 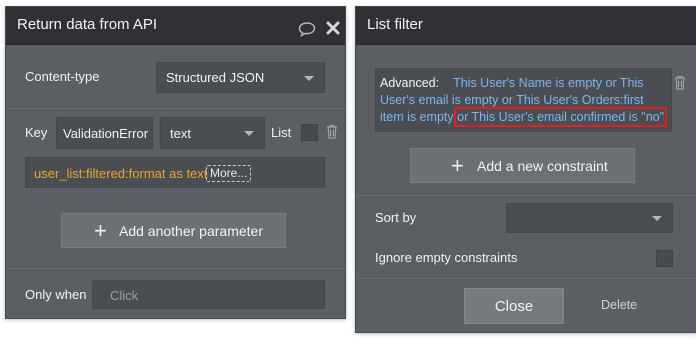 What do you see at coordinates (124, 295) in the screenshot?
I see `only-when-placeholder: Click` at bounding box center [124, 295].